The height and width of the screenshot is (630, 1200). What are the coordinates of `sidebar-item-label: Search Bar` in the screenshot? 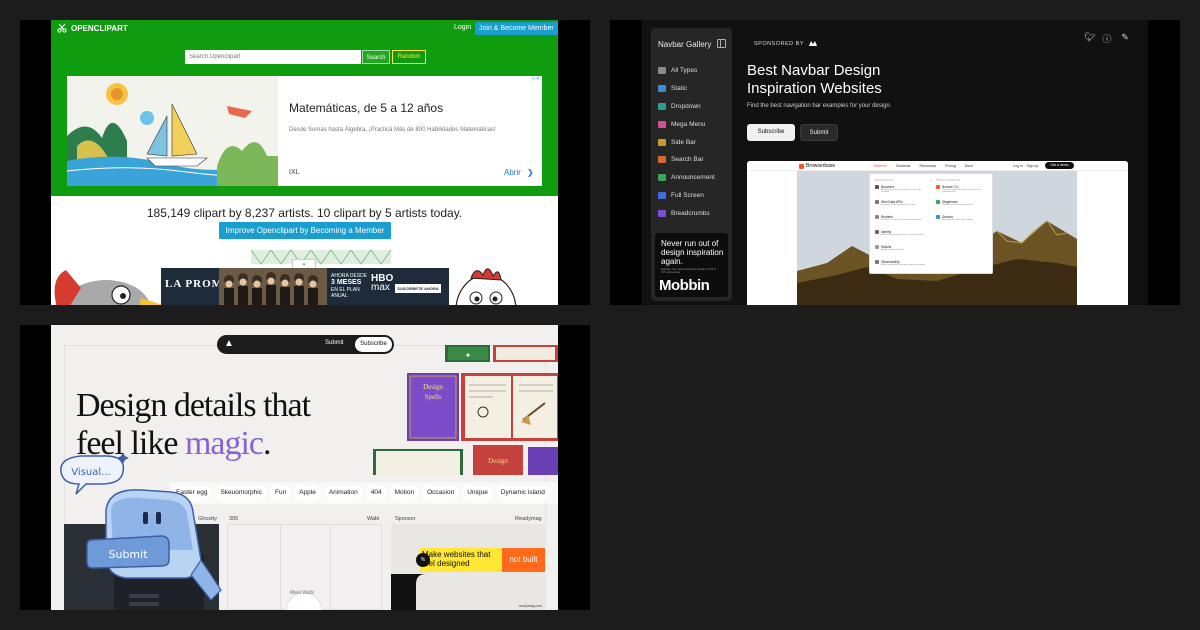 It's located at (687, 160).